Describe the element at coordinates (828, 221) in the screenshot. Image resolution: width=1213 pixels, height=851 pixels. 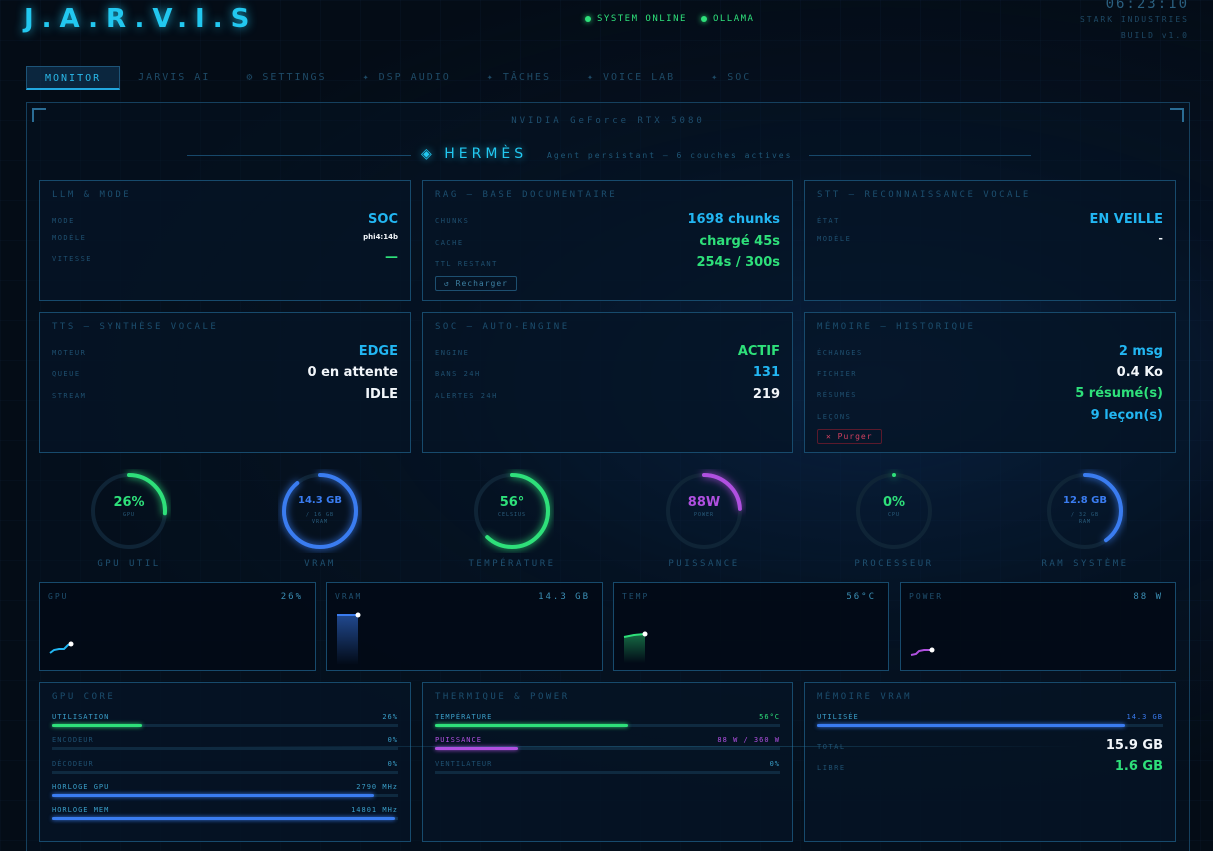
I see `row-key: ÉTAT` at that location.